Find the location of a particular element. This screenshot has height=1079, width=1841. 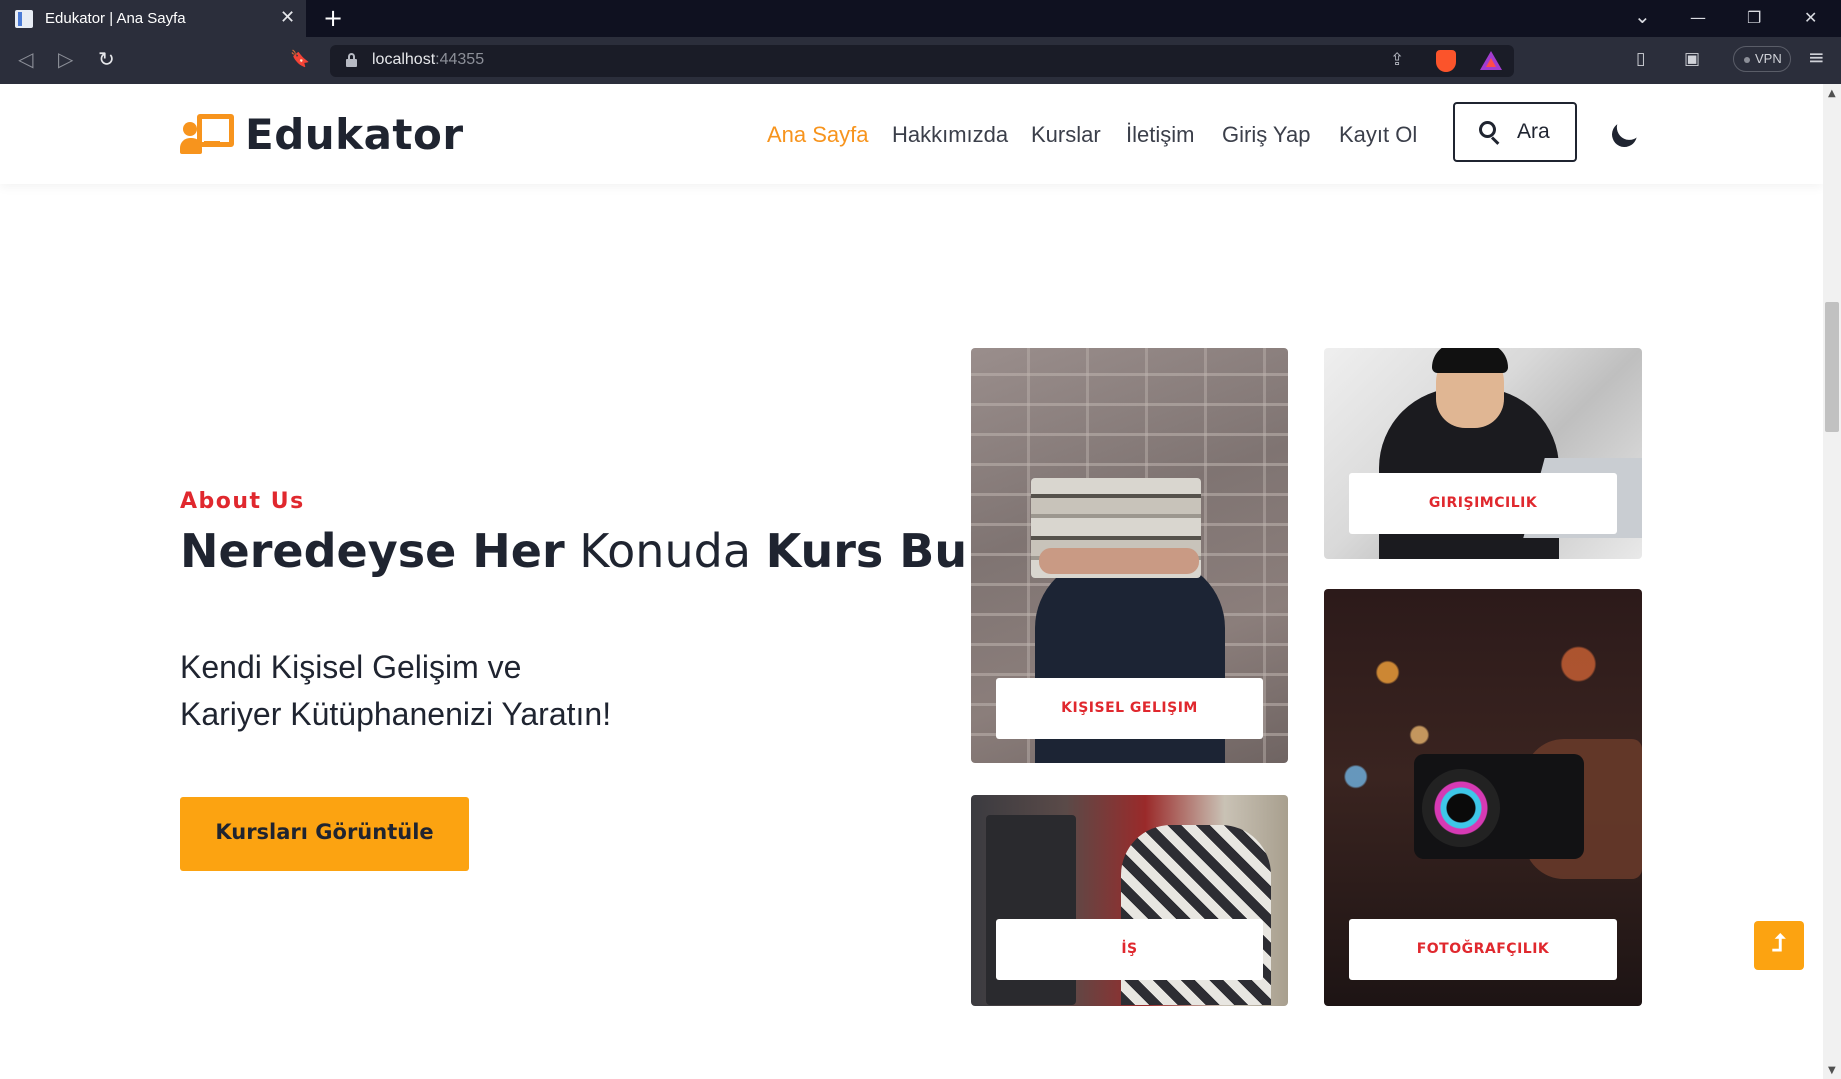

category-label: GIRIŞIMCILIK is located at coordinates (1483, 503).